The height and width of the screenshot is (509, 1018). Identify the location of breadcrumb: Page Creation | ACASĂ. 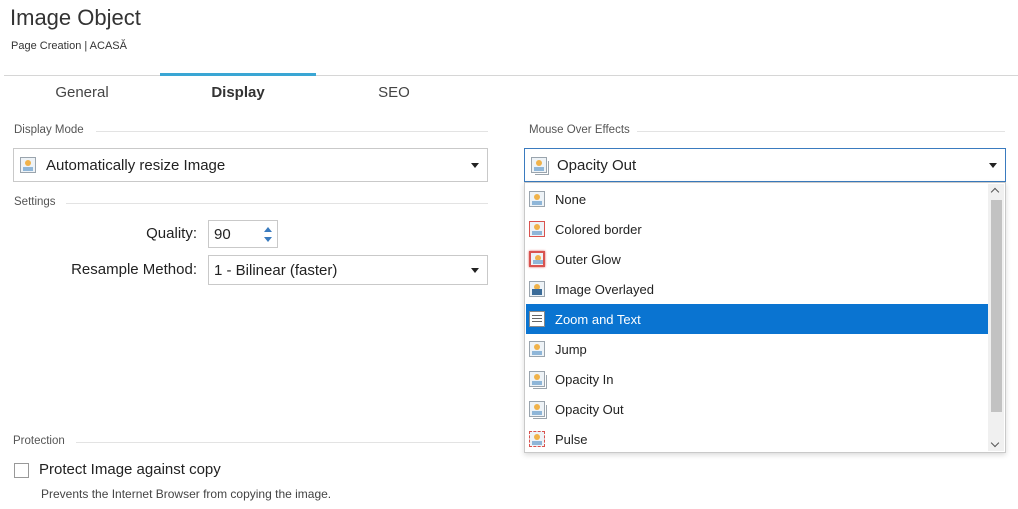
(69, 46).